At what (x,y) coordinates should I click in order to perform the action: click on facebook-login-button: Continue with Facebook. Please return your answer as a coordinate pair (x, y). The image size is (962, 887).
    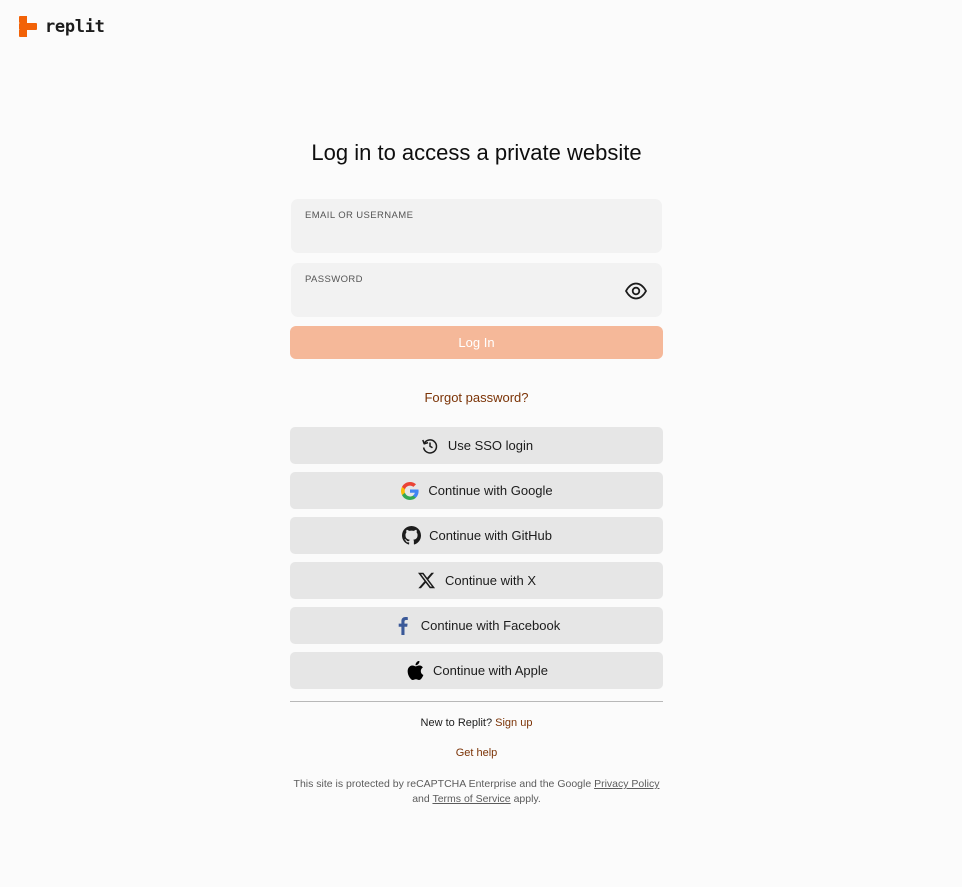
    Looking at the image, I should click on (476, 625).